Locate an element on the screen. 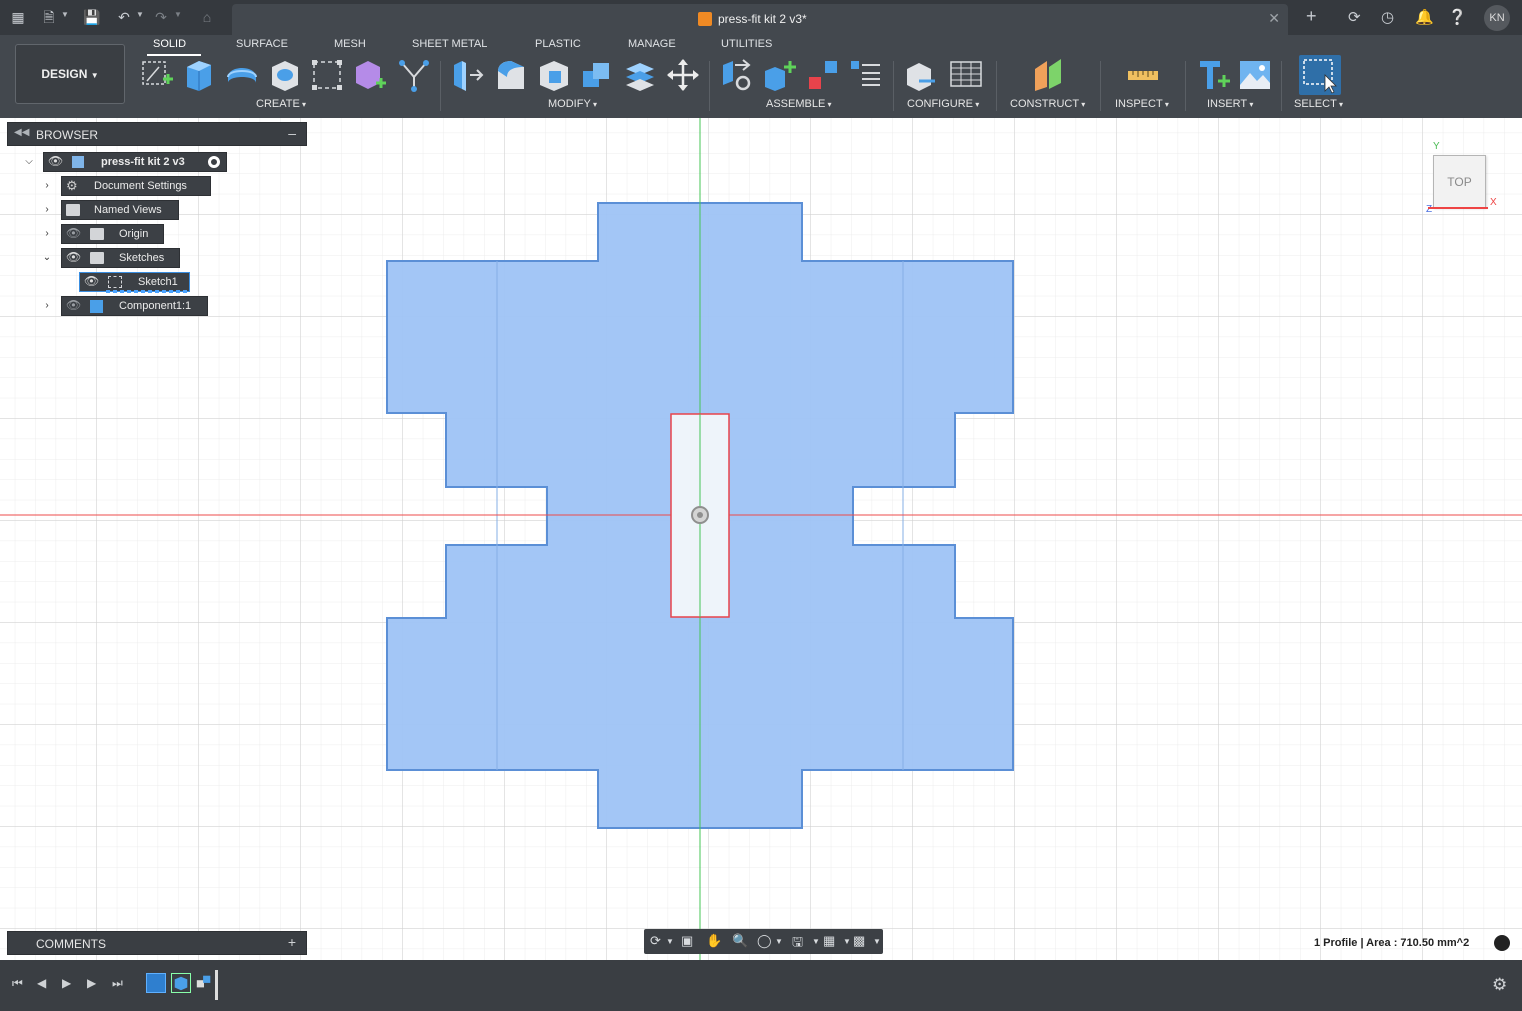  joint-icon is located at coordinates (737, 75).